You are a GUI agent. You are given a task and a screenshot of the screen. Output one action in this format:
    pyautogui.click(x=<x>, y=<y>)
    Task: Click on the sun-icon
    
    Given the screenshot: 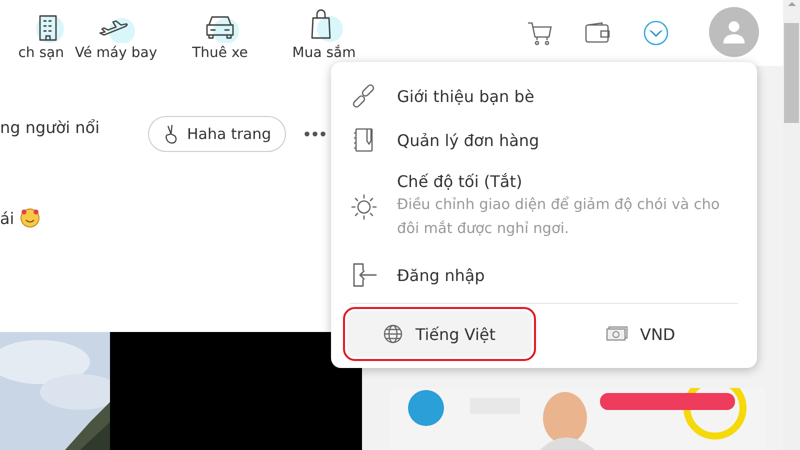 What is the action you would take?
    pyautogui.click(x=364, y=207)
    